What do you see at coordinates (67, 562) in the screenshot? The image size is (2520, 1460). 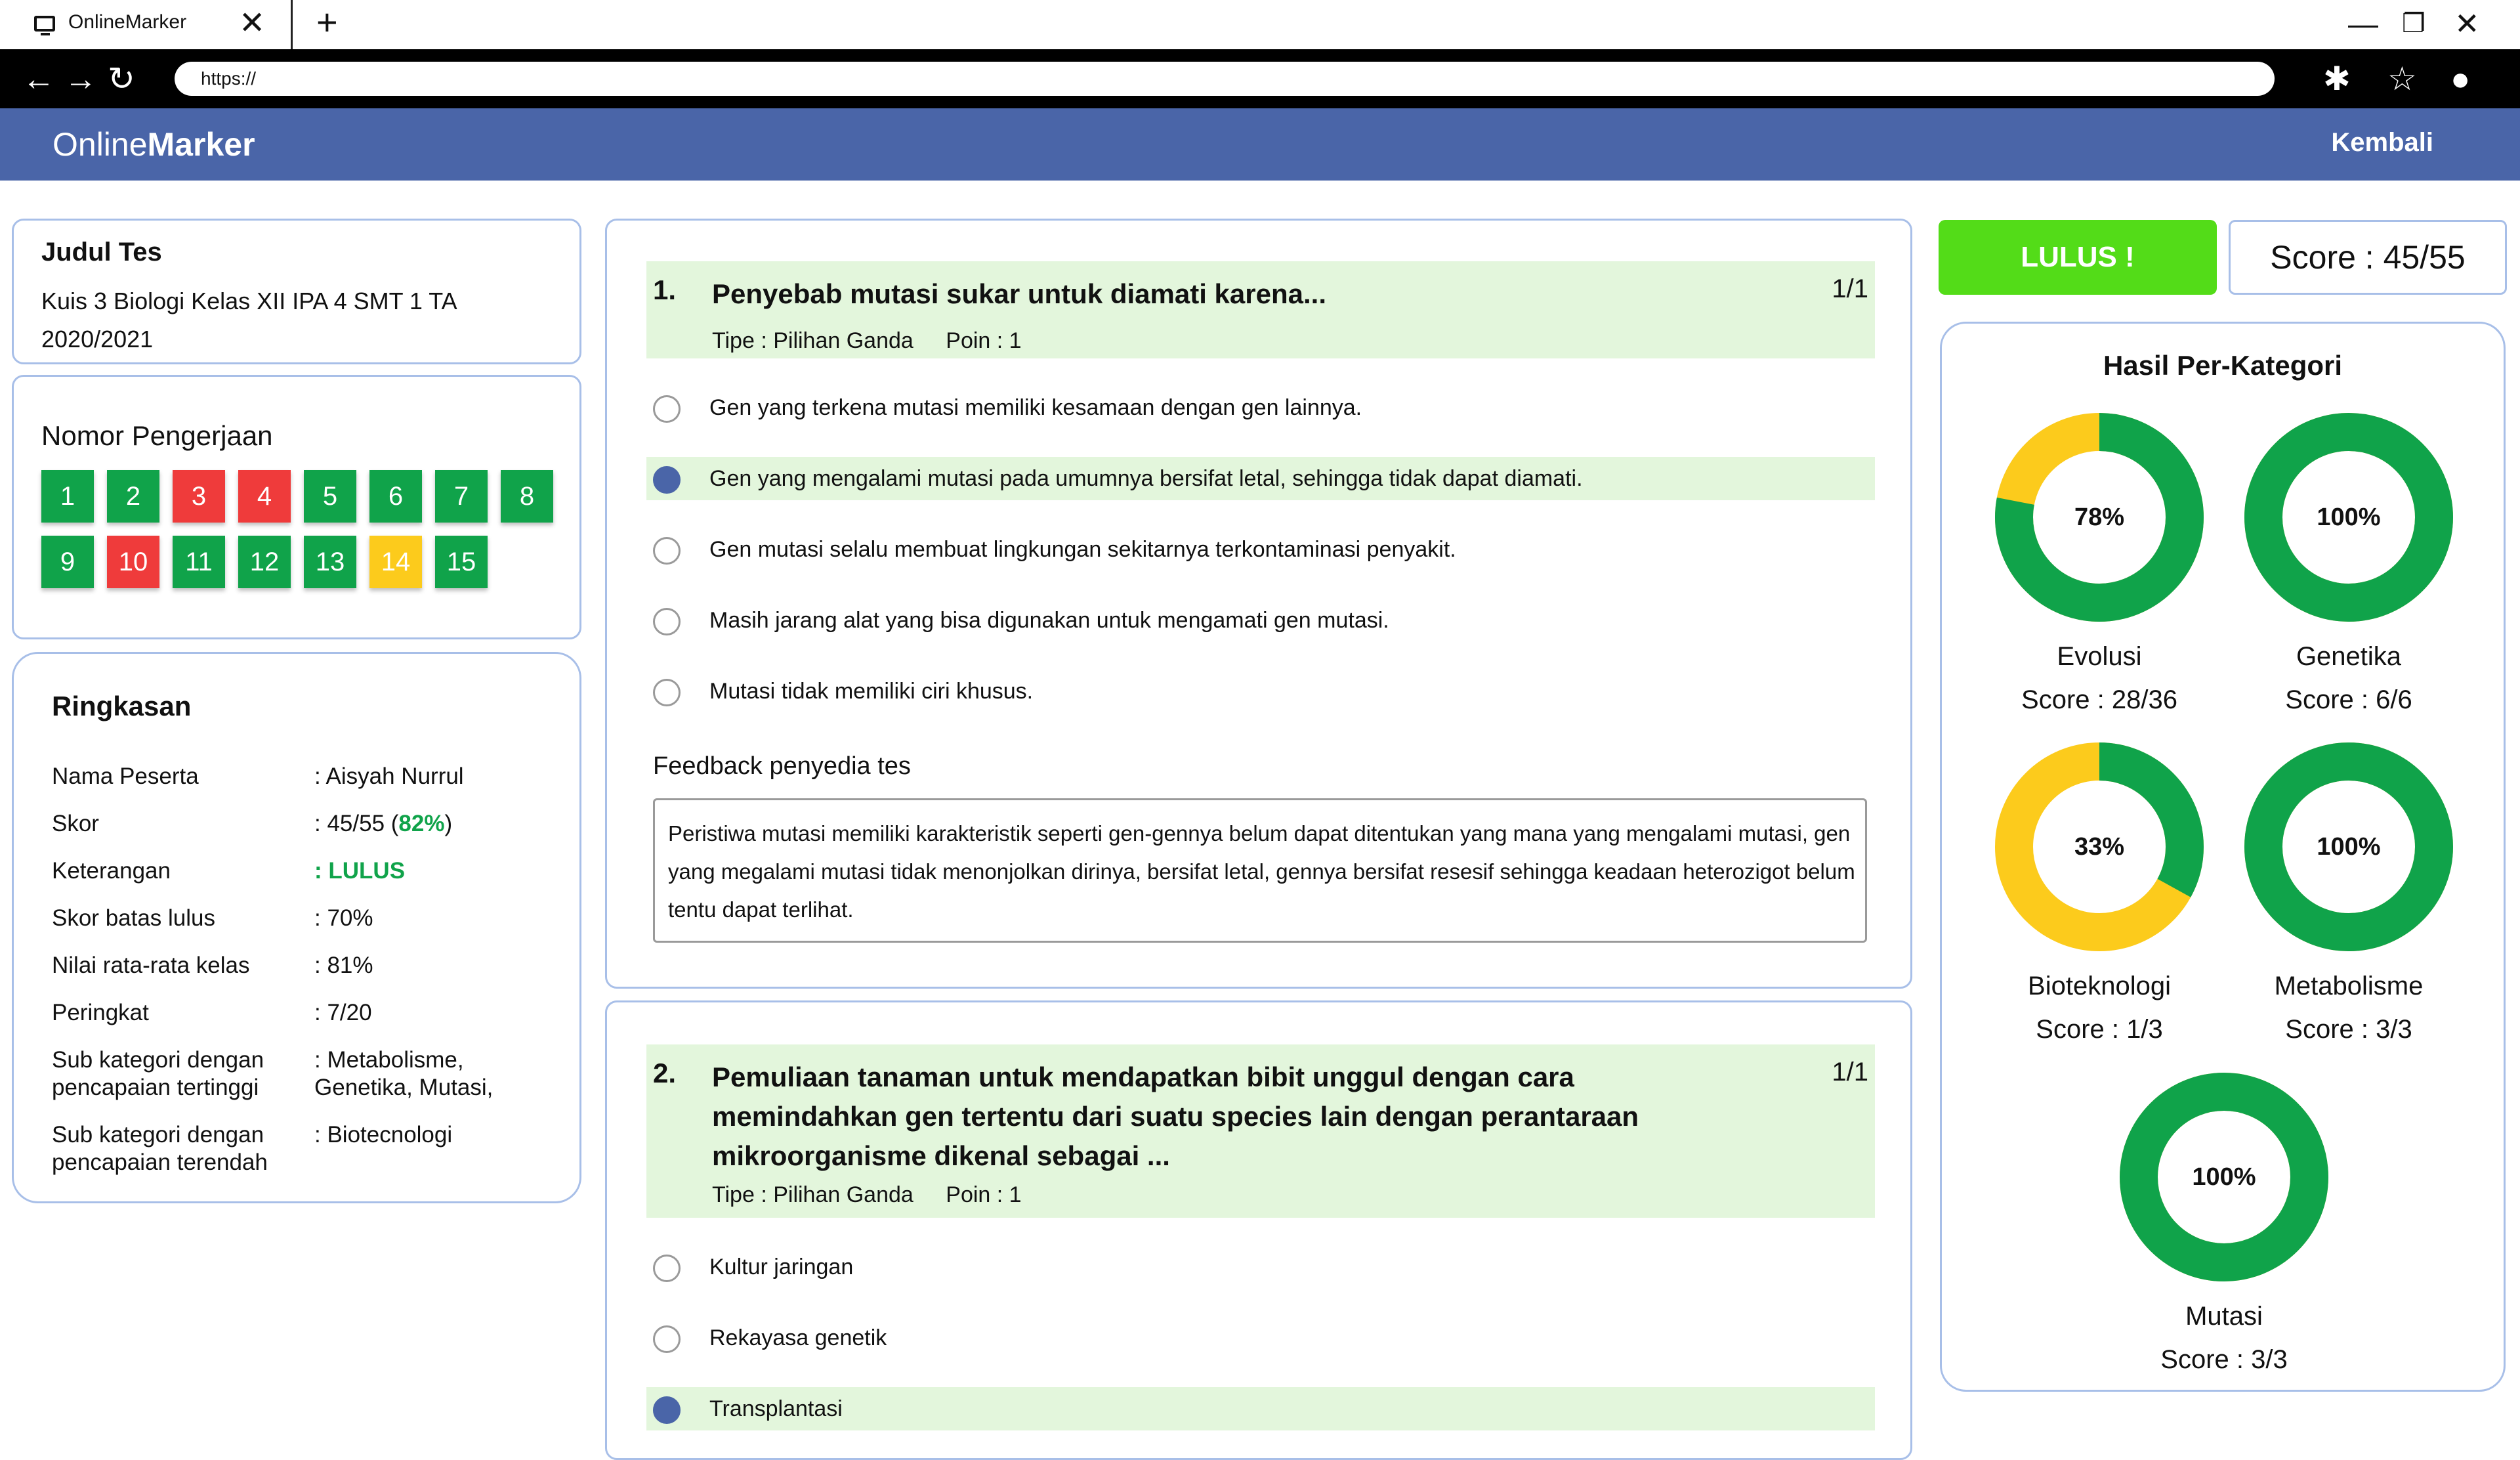 I see `question-number-9: 9` at bounding box center [67, 562].